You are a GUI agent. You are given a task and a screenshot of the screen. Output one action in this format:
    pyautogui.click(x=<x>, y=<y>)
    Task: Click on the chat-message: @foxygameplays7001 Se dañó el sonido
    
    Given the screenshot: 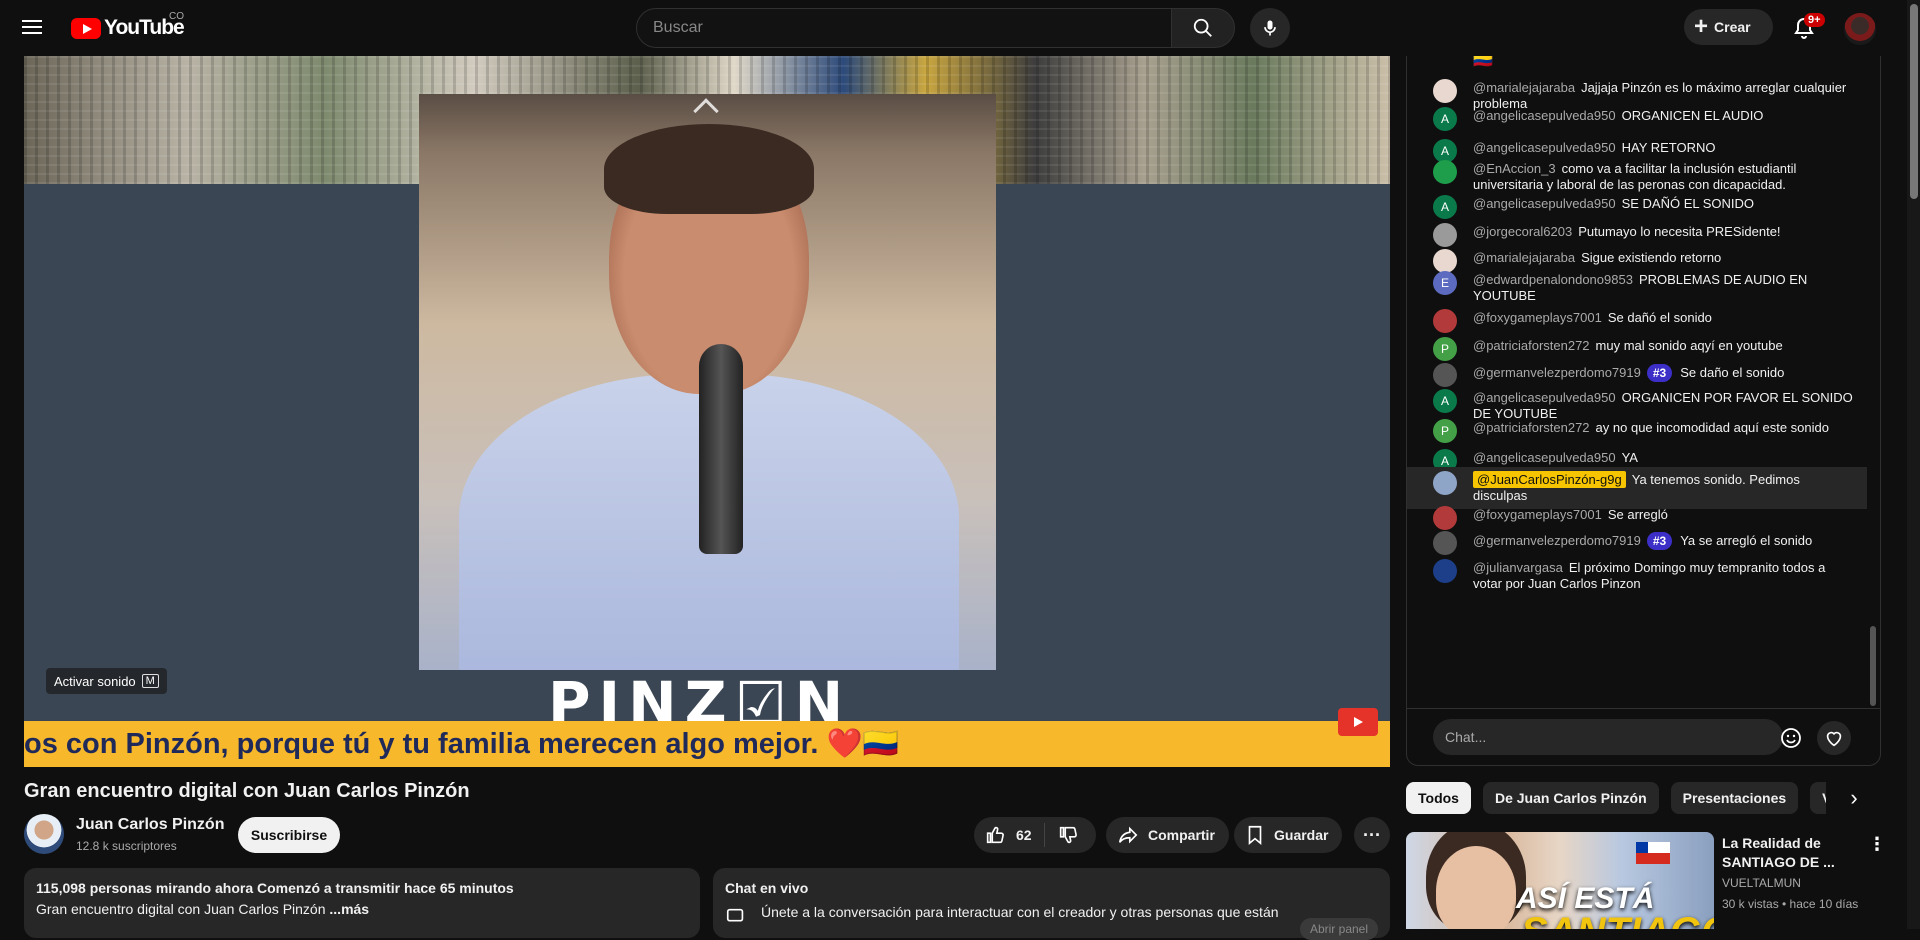 What is the action you would take?
    pyautogui.click(x=1637, y=321)
    